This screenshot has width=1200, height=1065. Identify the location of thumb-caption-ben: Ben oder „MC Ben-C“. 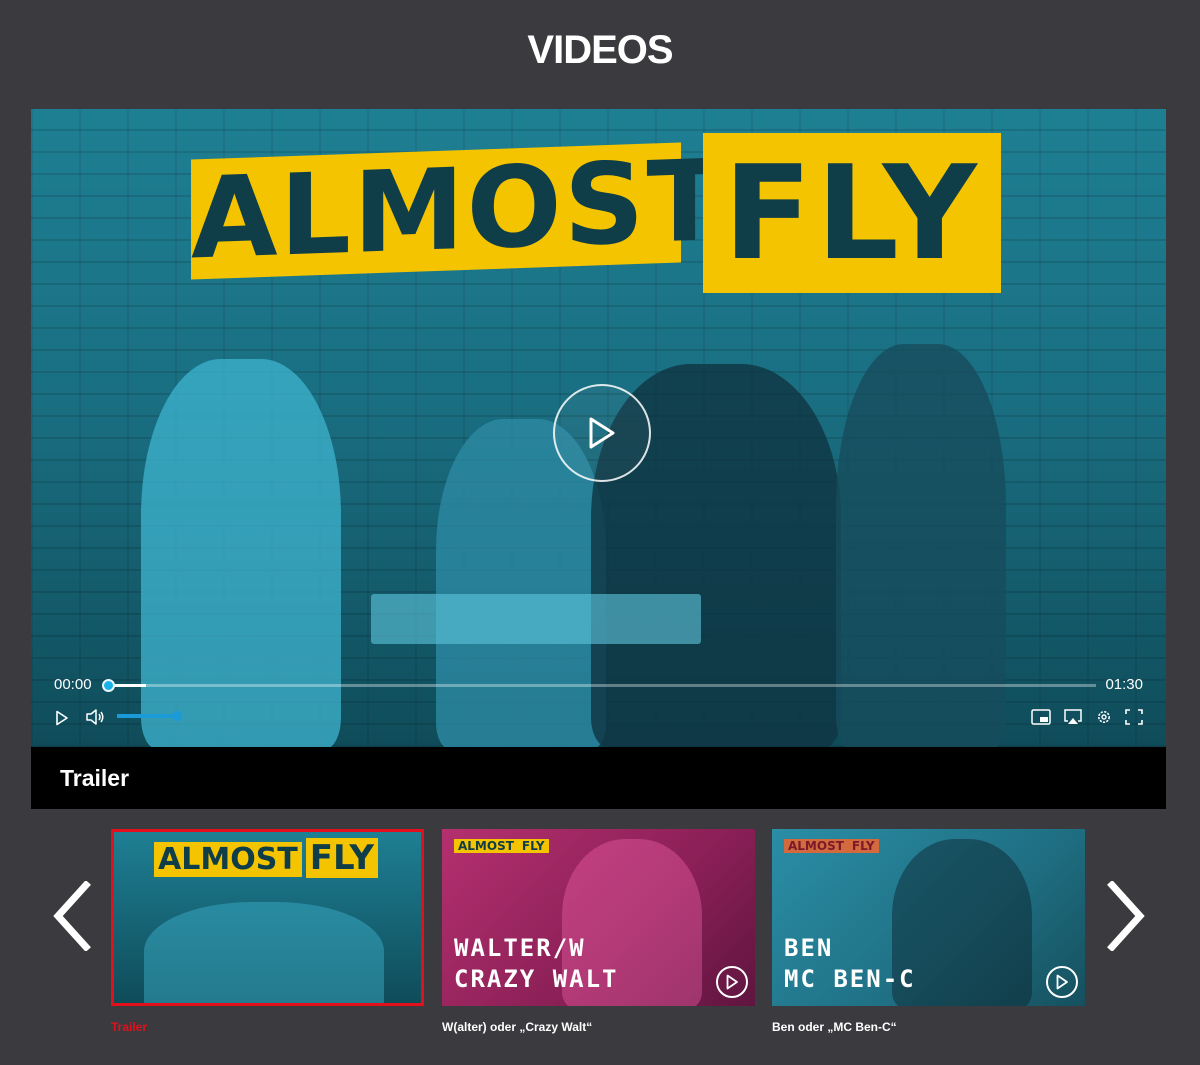
(834, 1027).